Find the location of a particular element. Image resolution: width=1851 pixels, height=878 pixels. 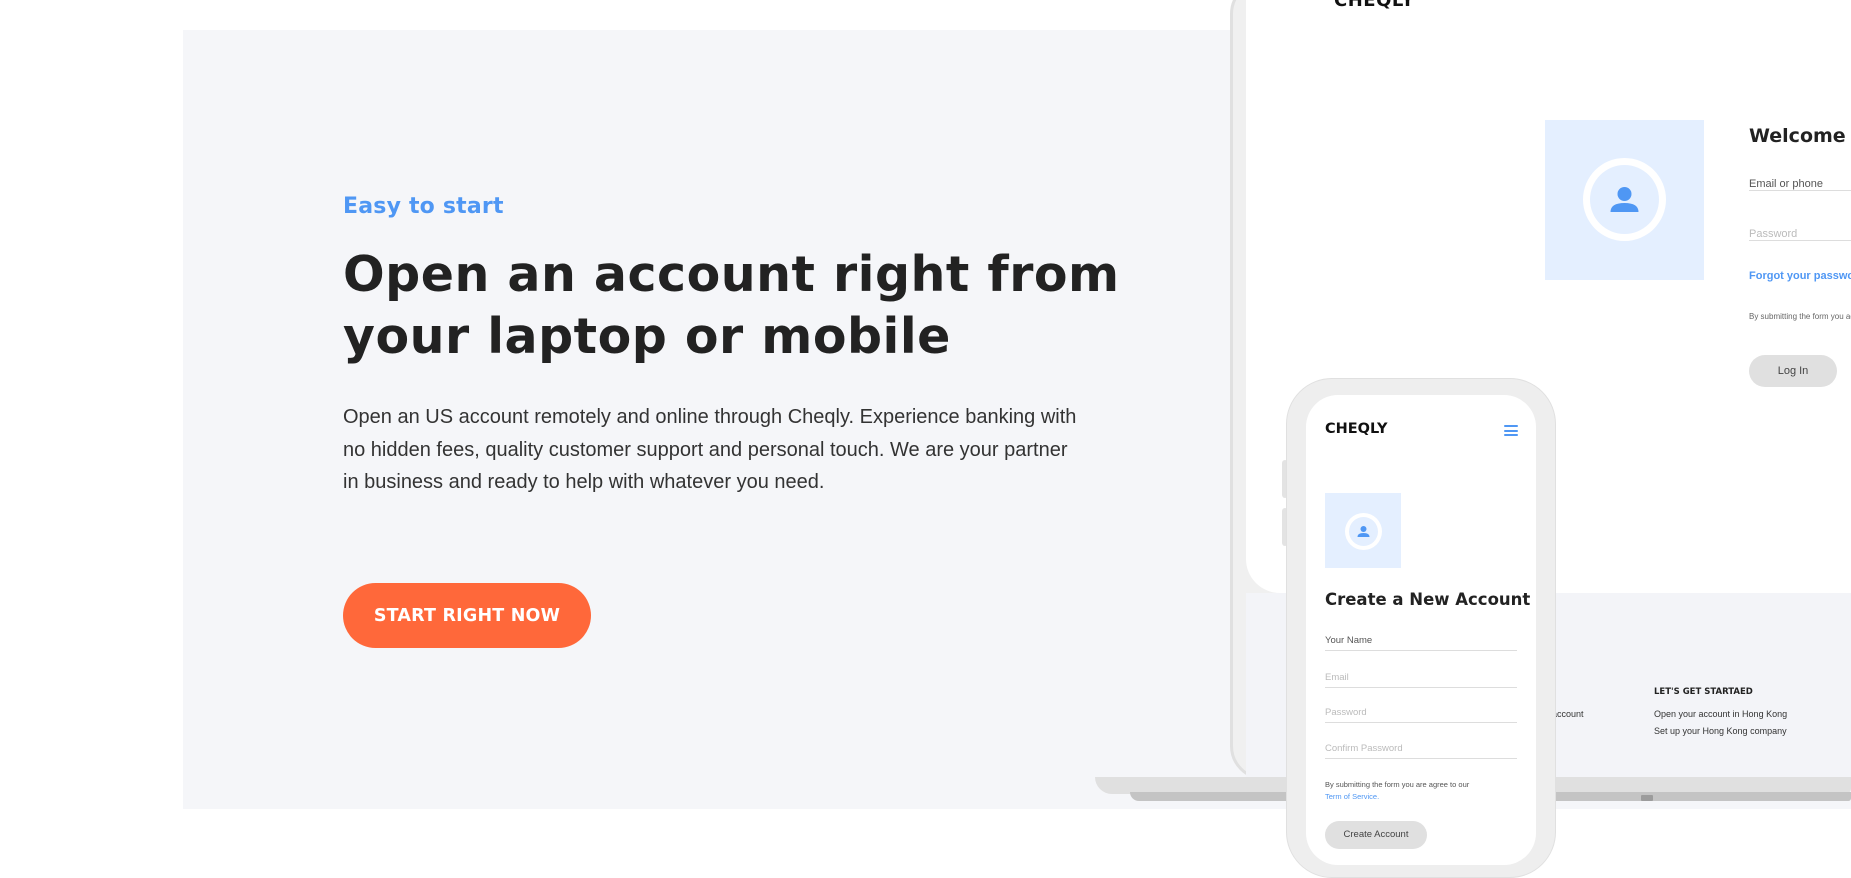

laptop-password-field: Password is located at coordinates (1800, 234).